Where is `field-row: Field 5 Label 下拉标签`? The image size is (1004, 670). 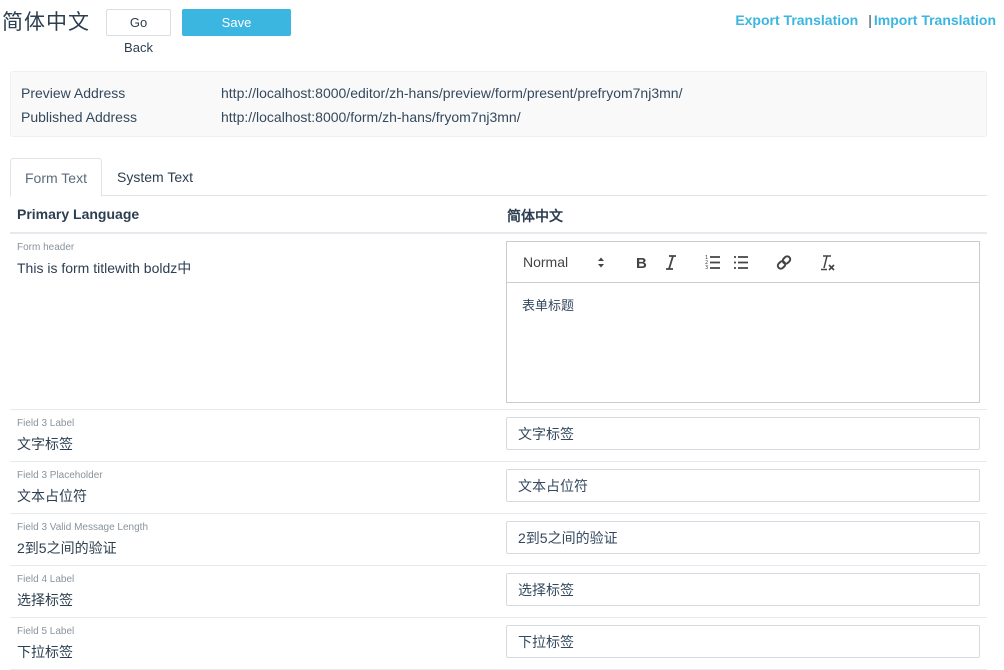 field-row: Field 5 Label 下拉标签 is located at coordinates (498, 644).